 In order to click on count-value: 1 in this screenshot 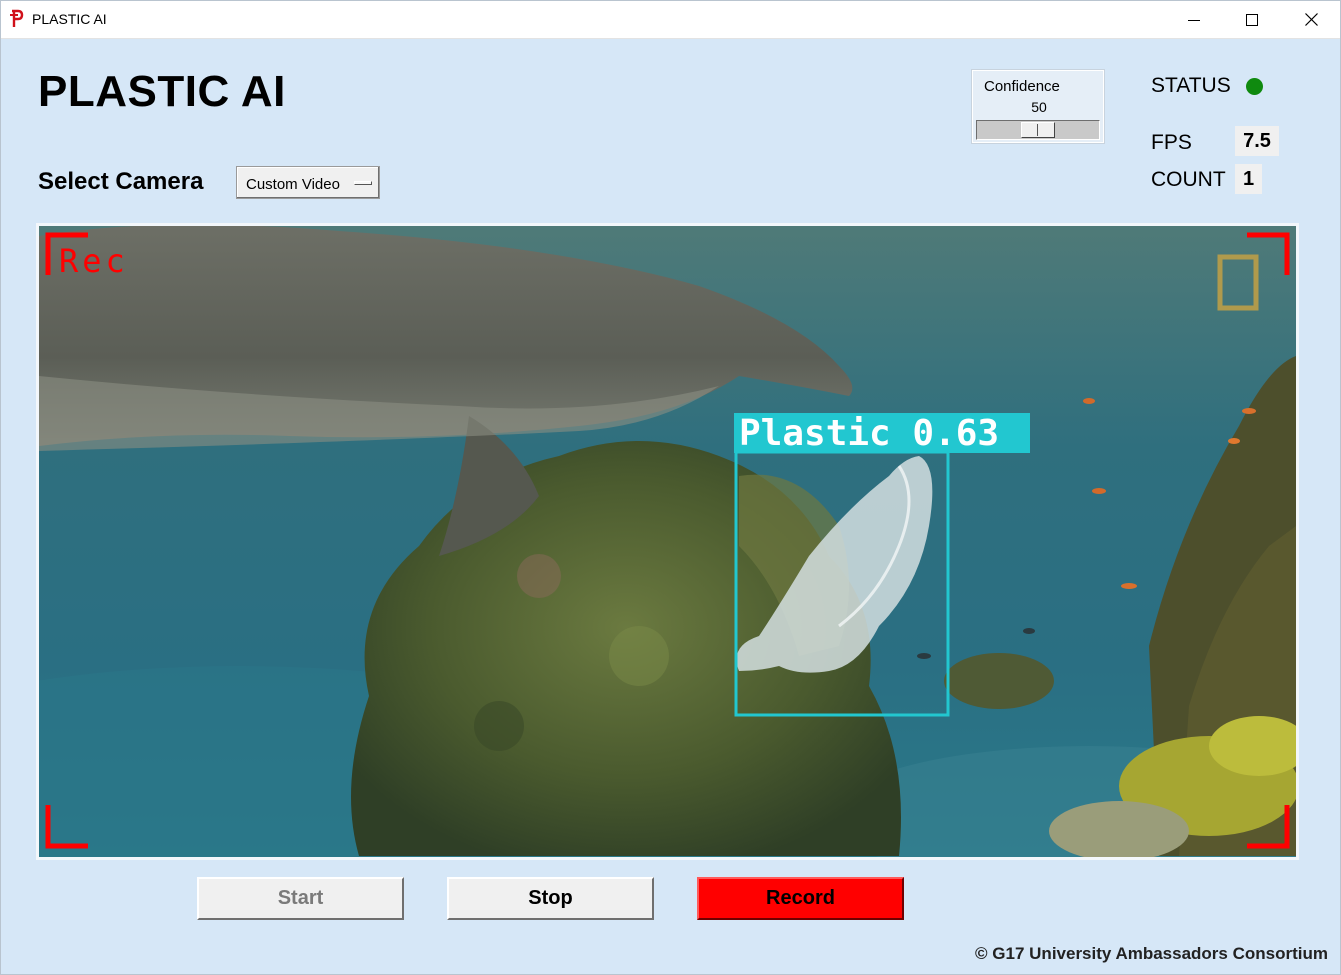, I will do `click(1248, 179)`.